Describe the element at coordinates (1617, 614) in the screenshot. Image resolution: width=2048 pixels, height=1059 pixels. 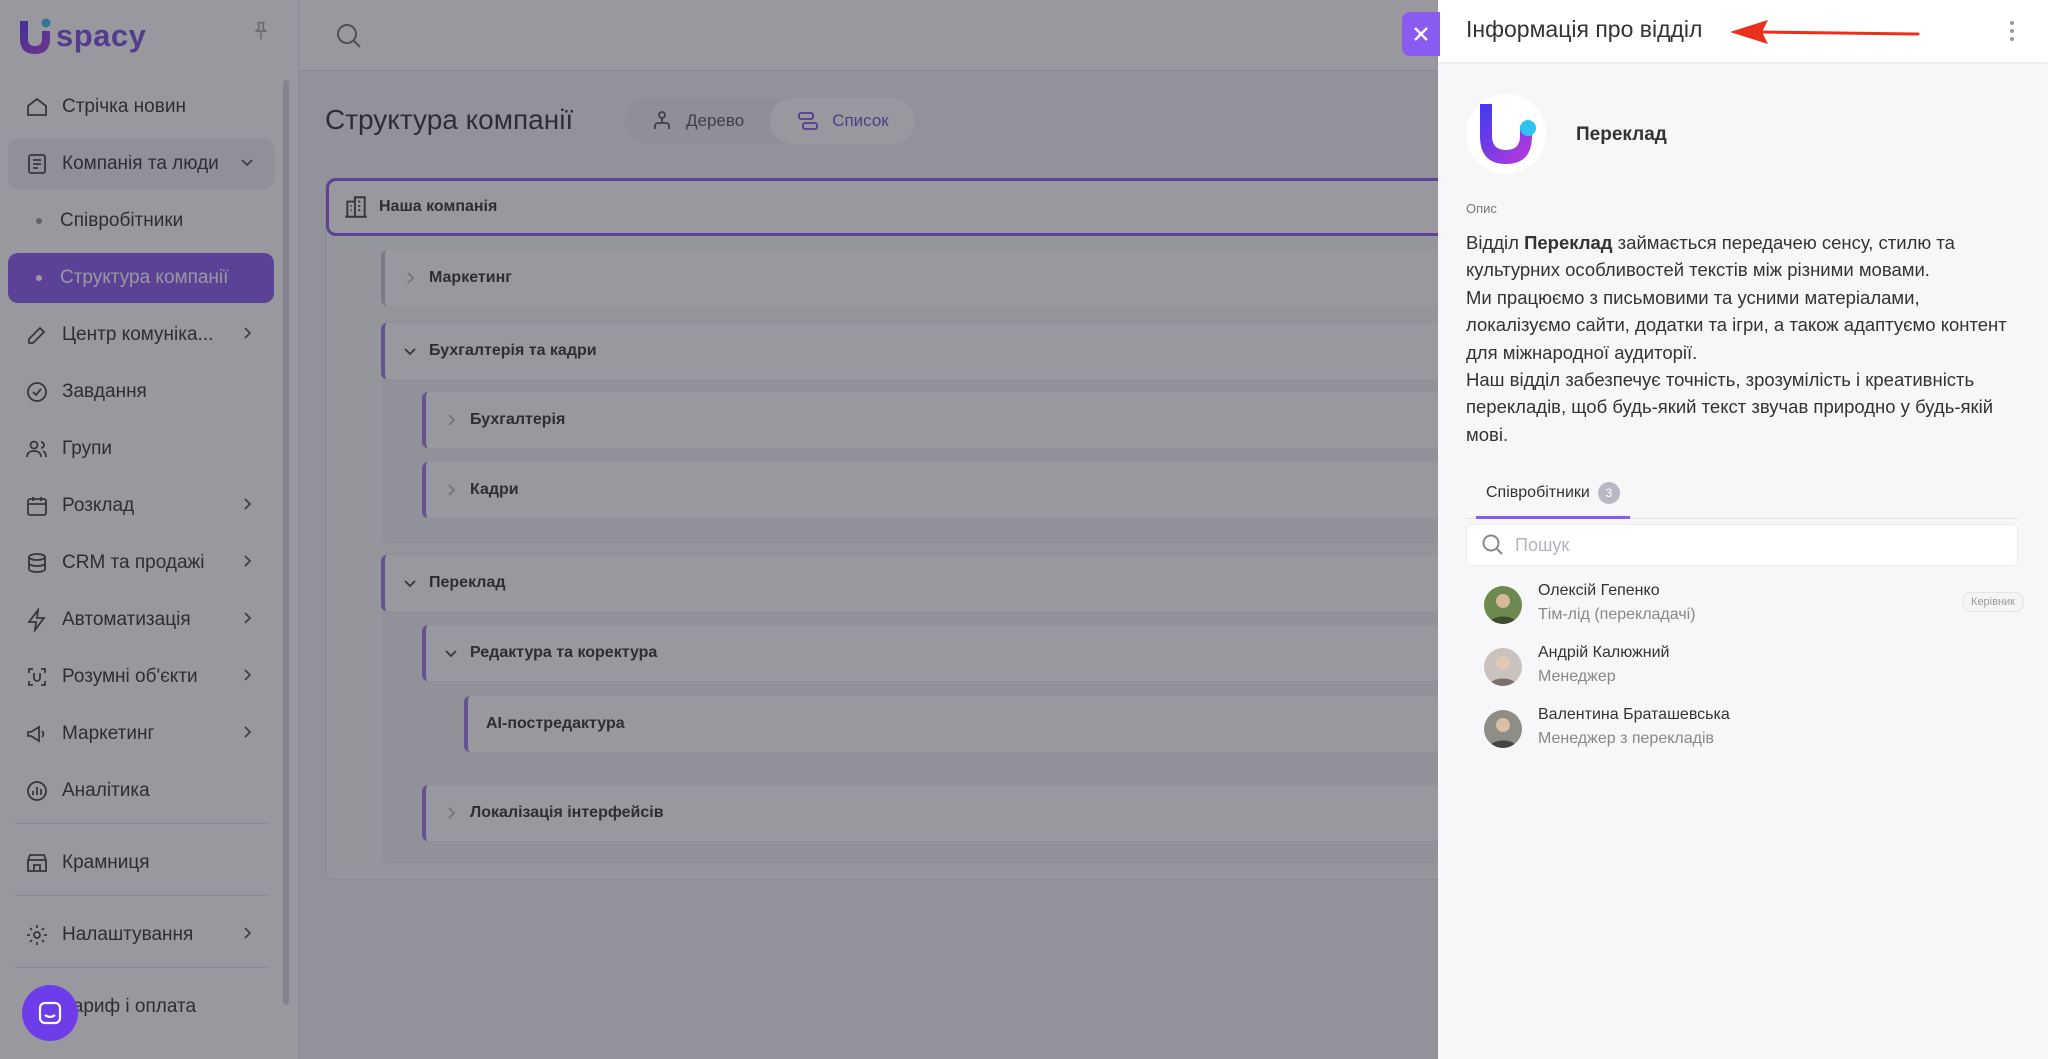
I see `employee-role: Тім-лід (перекладачі)` at that location.